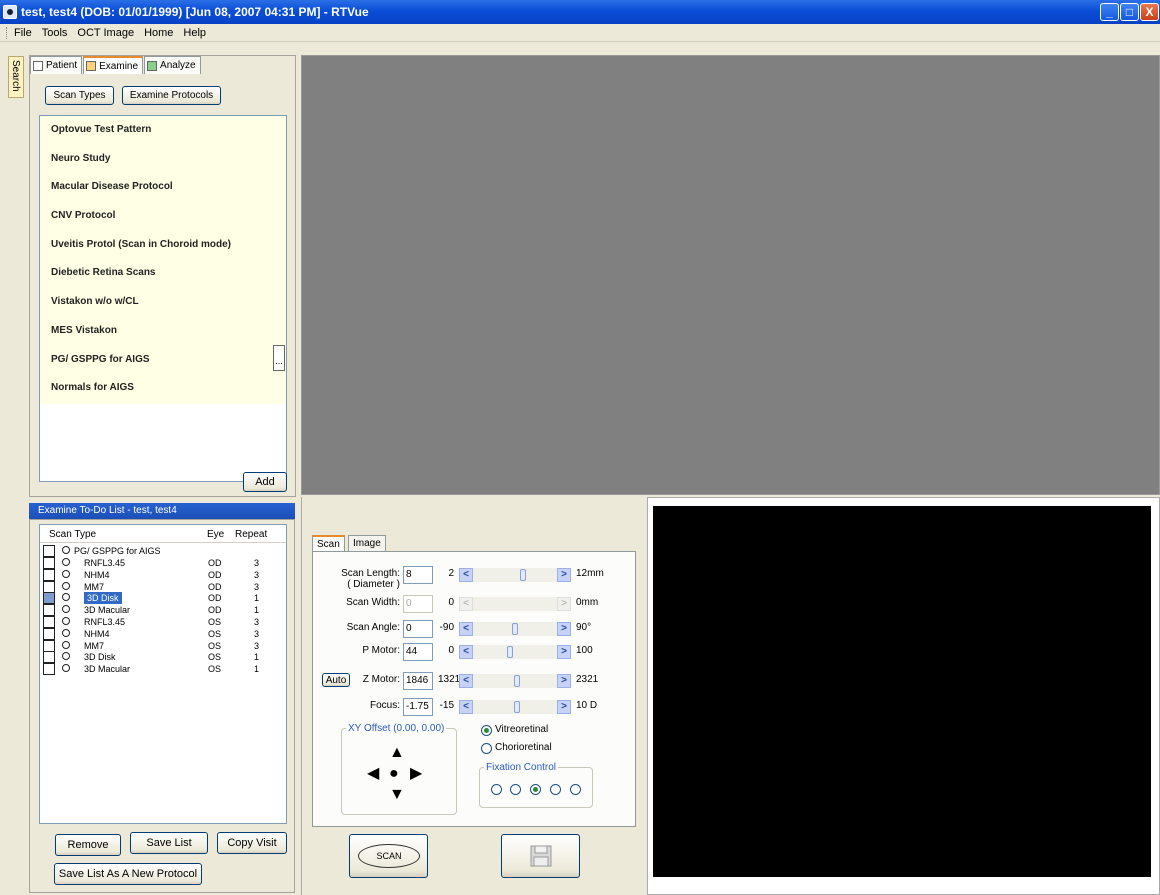 The height and width of the screenshot is (895, 1160). I want to click on protocol-item: CNV Protocol, so click(163, 216).